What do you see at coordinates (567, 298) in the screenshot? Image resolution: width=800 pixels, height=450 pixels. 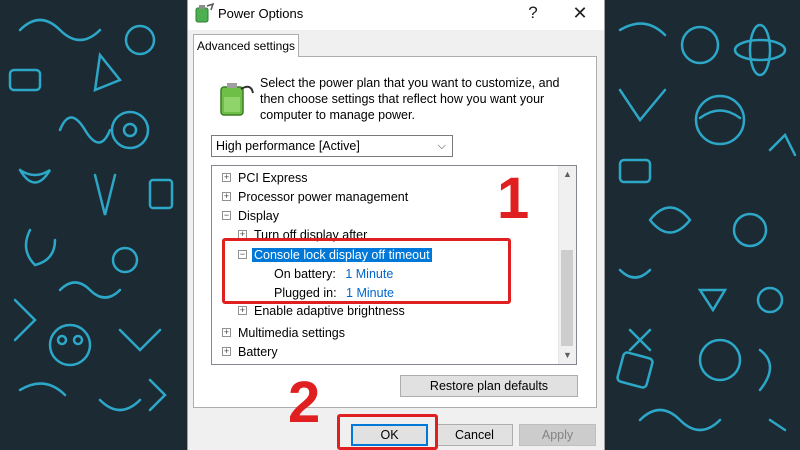 I see `scroll-thumb` at bounding box center [567, 298].